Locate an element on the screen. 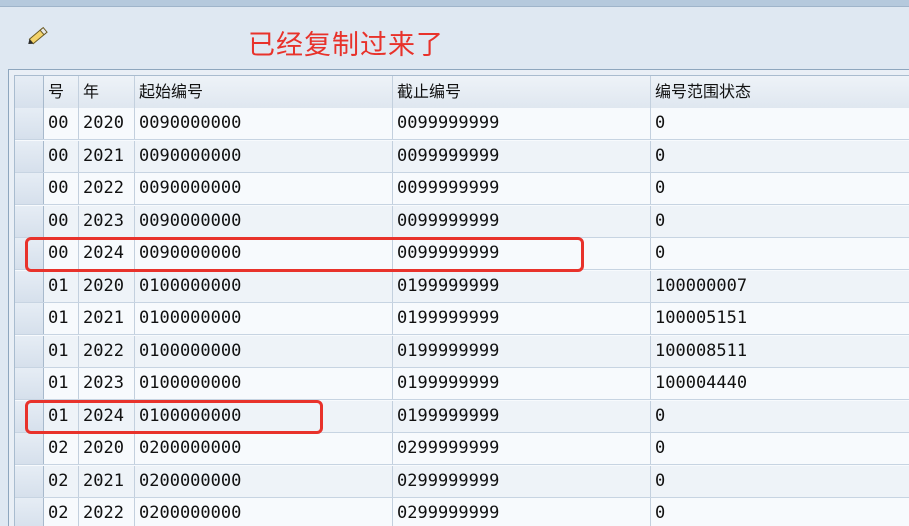  pencil-eraser-icon is located at coordinates (39, 35).